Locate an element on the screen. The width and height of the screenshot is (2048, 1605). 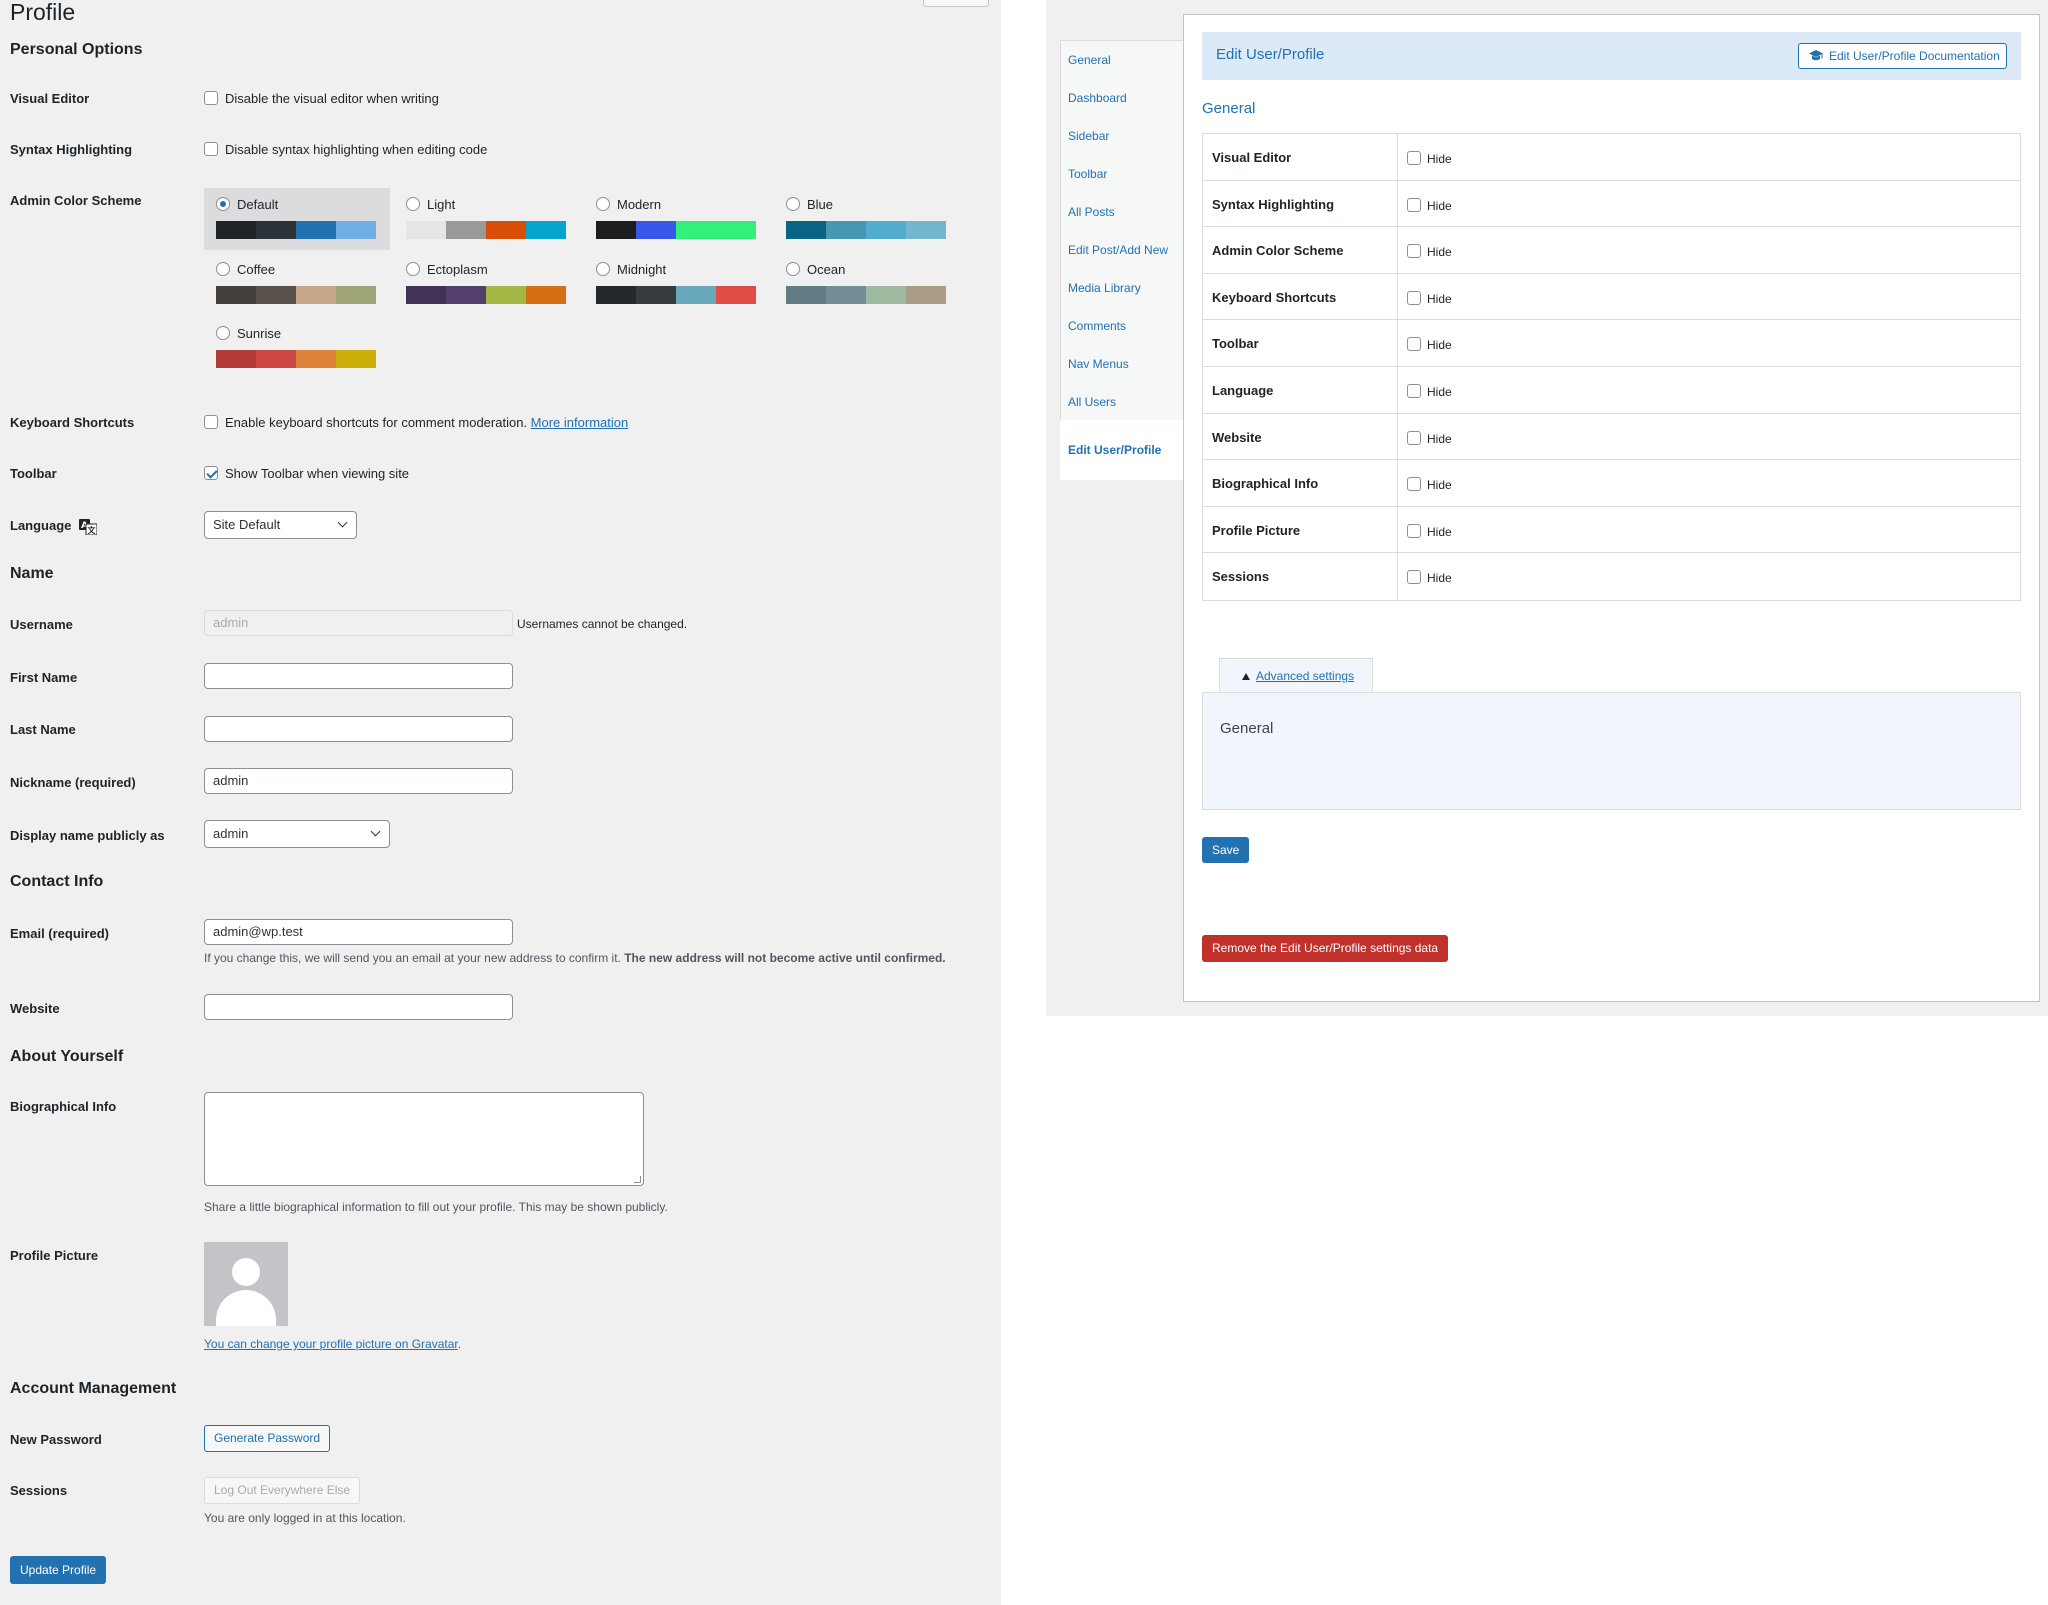
sessions-note: You are only logged in at this location. is located at coordinates (305, 1518).